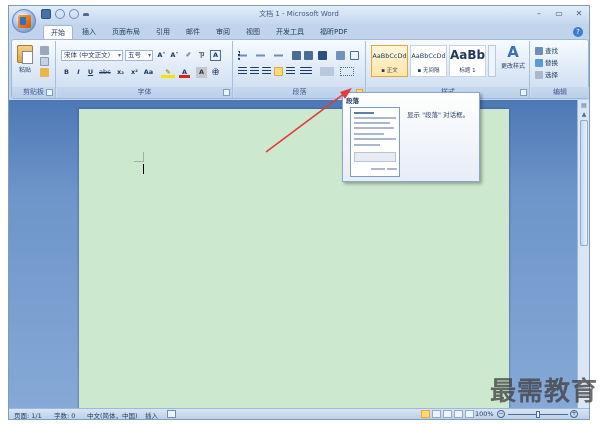 The image size is (604, 424). What do you see at coordinates (492, 61) in the screenshot?
I see `styles-gallery-scroll` at bounding box center [492, 61].